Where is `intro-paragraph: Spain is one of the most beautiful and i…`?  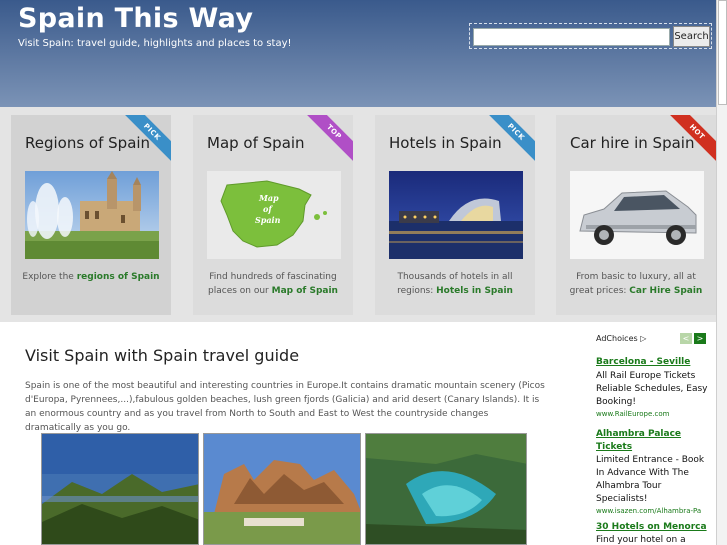 intro-paragraph: Spain is one of the most beautiful and i… is located at coordinates (285, 407).